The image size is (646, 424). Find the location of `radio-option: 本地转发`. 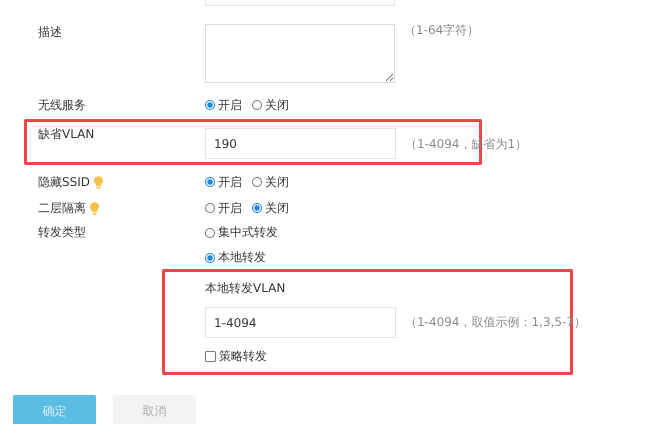

radio-option: 本地转发 is located at coordinates (241, 257).